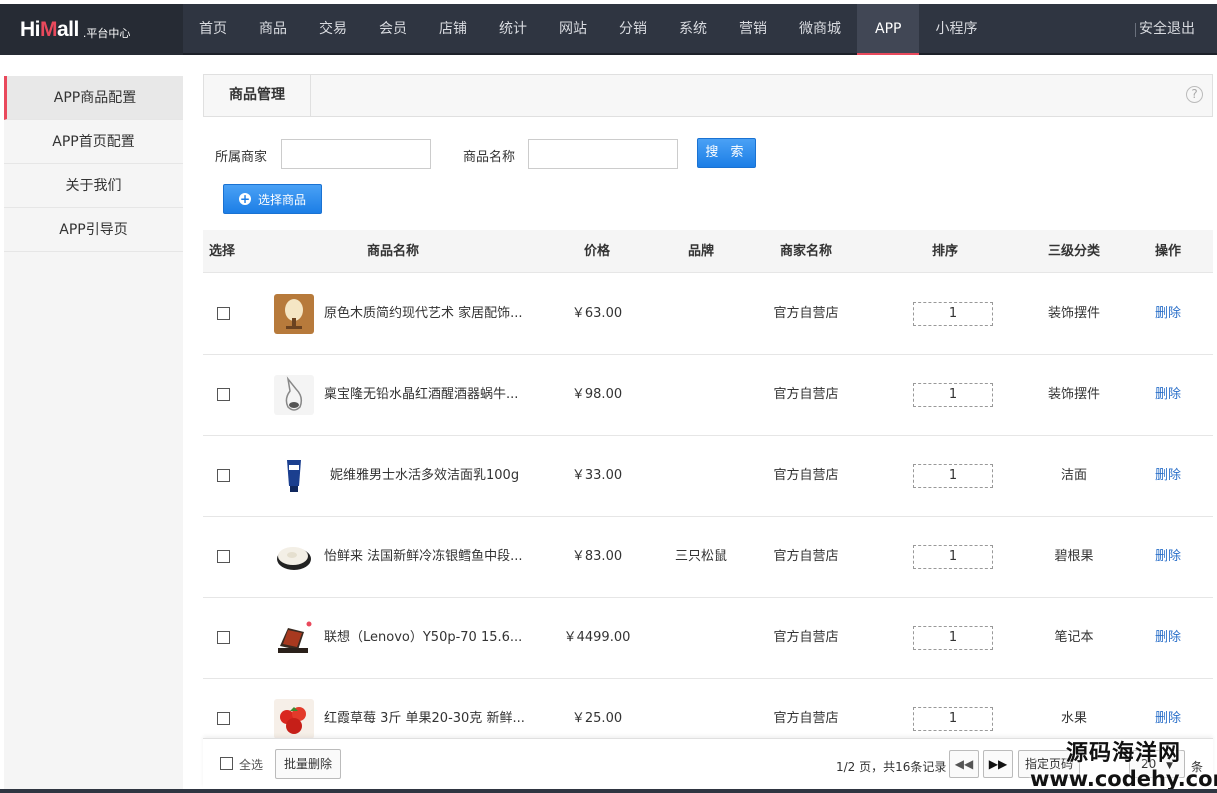 The height and width of the screenshot is (793, 1217). Describe the element at coordinates (93, 186) in the screenshot. I see `sidebar-item-about: 关于我们` at that location.